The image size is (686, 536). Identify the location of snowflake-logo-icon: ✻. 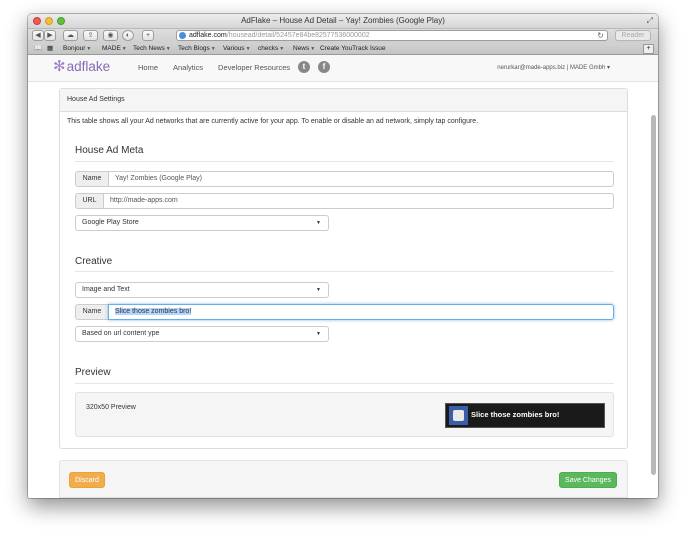
(59, 66).